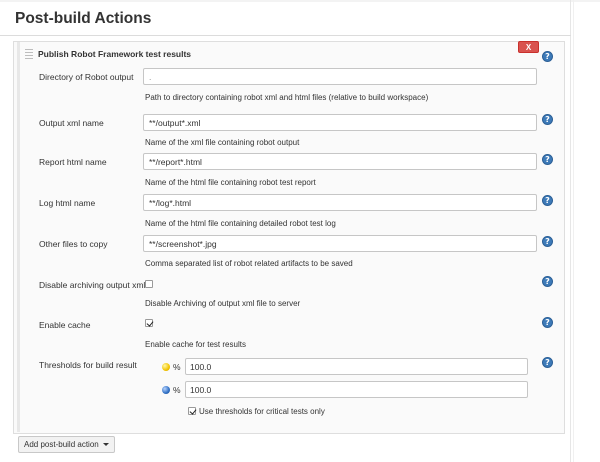 This screenshot has height=462, width=600. I want to click on top-border, so click(300, 1).